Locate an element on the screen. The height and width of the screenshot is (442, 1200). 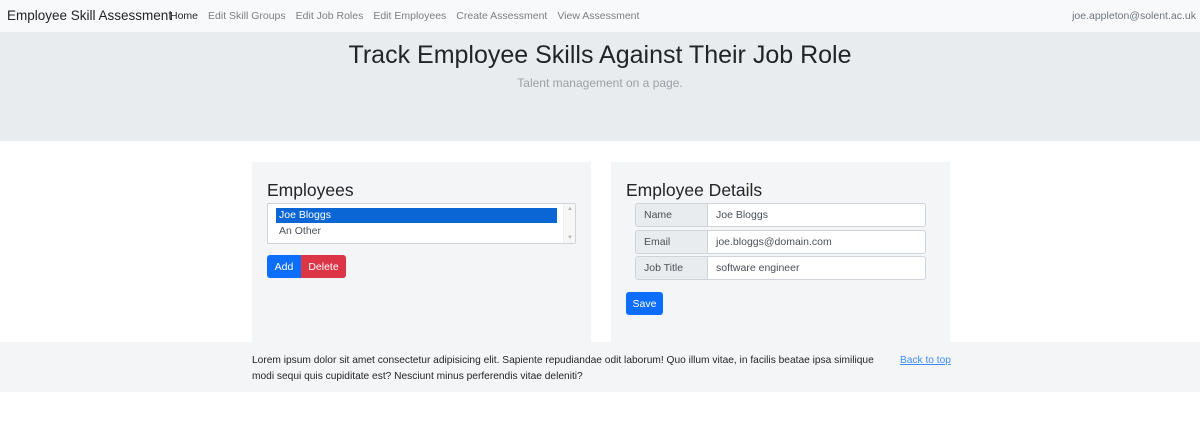
back-to-top-link: Back to top is located at coordinates (925, 361).